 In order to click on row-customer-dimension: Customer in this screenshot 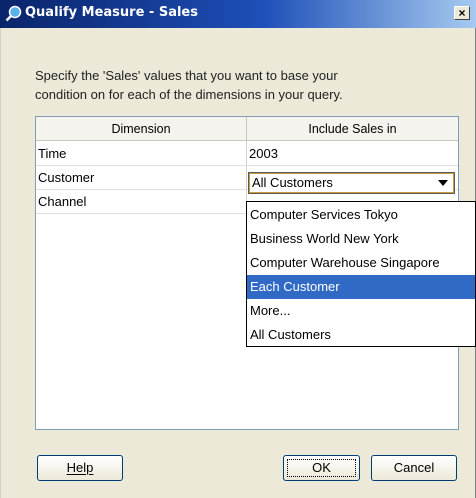, I will do `click(141, 177)`.